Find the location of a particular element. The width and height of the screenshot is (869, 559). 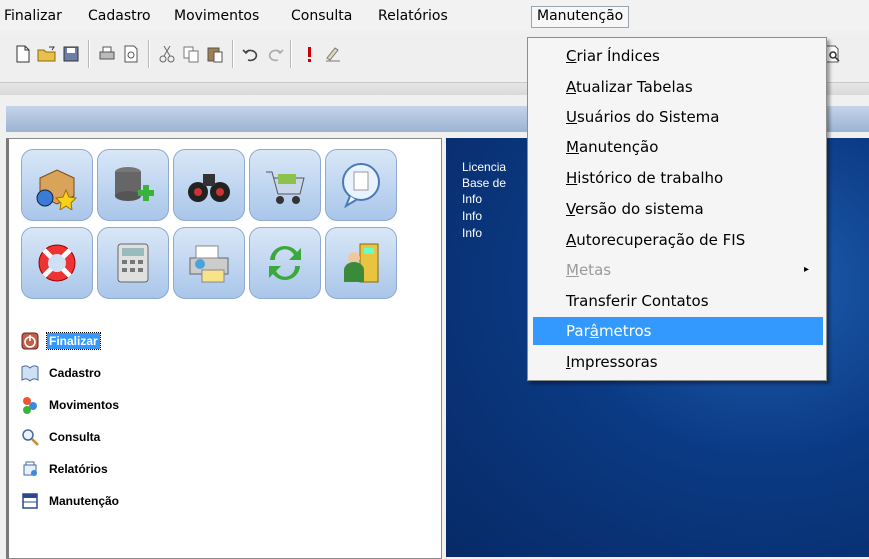

nav-item-cadastro: Cadastro is located at coordinates (61, 373).